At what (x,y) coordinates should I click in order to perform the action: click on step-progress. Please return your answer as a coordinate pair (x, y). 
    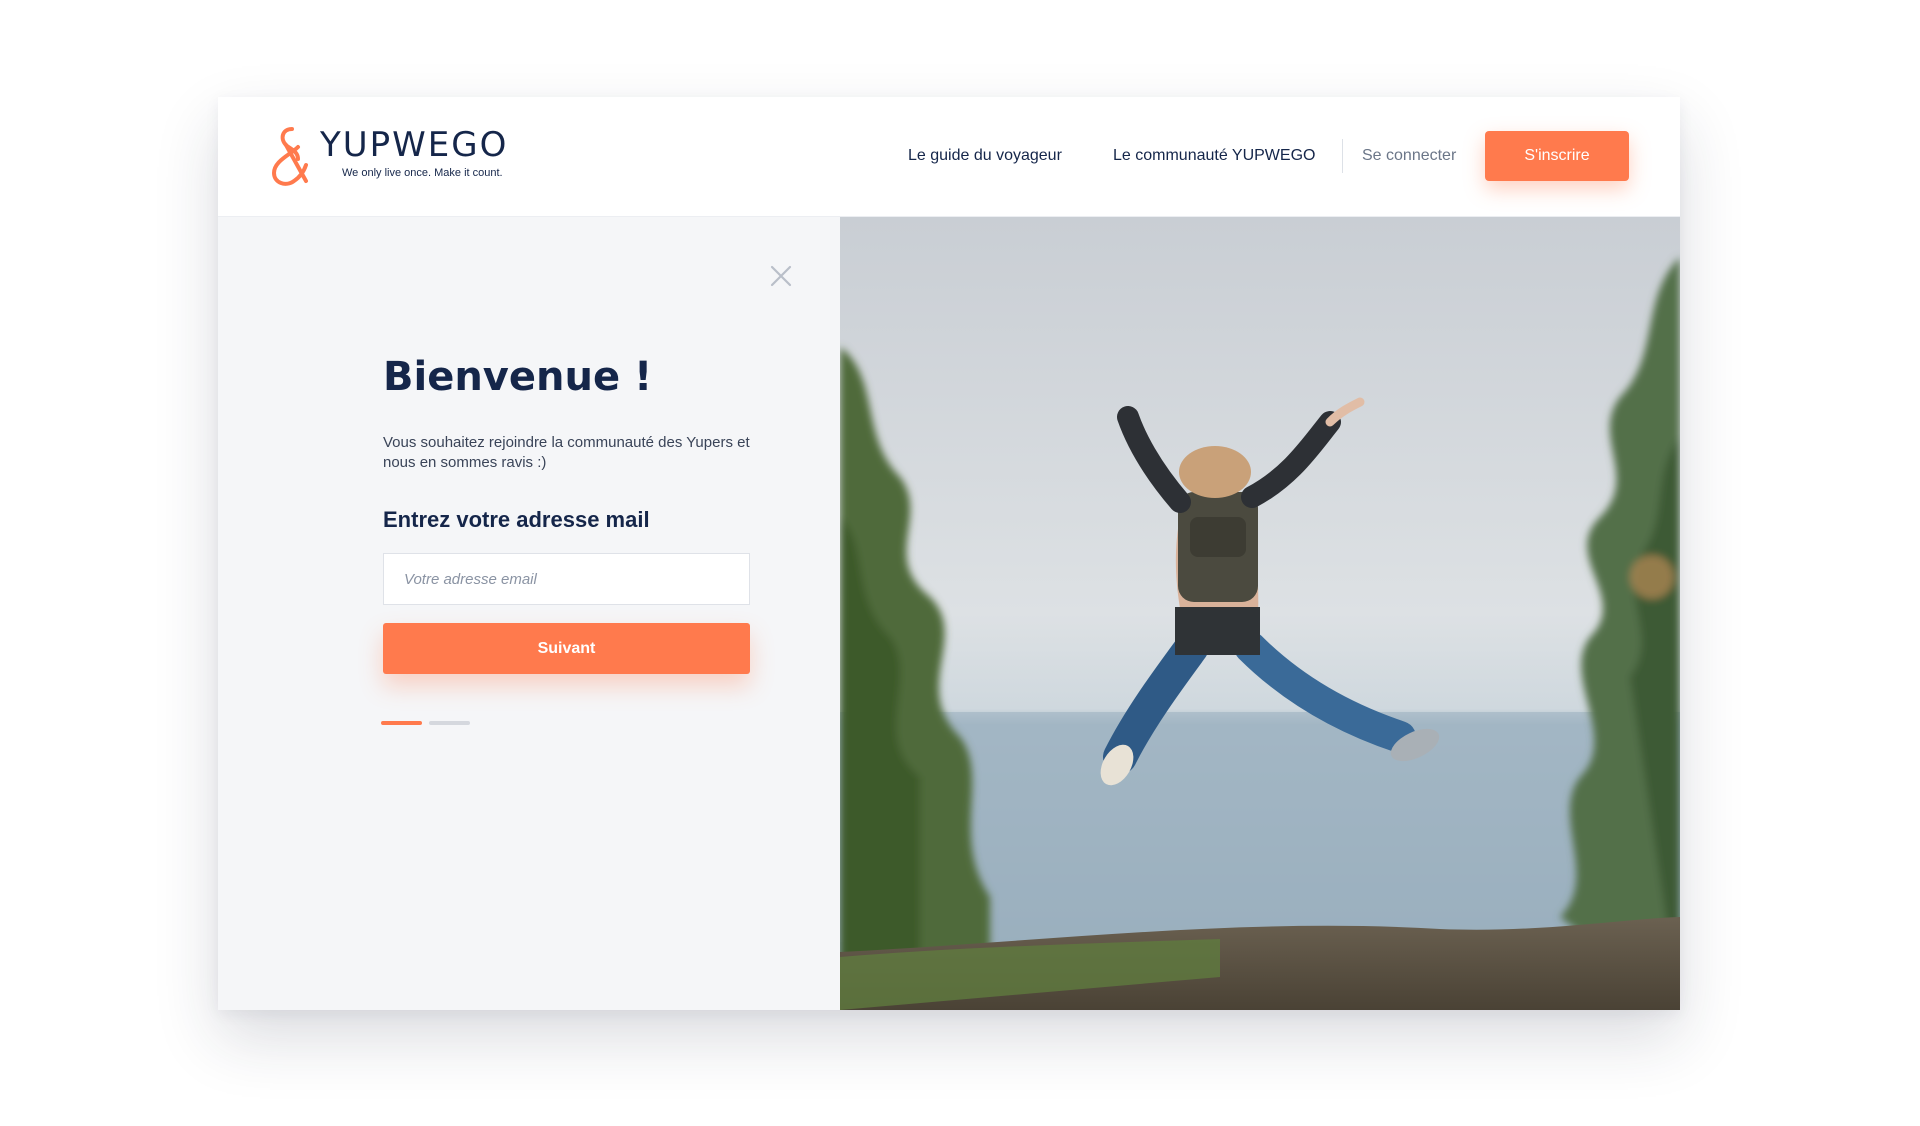
    Looking at the image, I should click on (431, 723).